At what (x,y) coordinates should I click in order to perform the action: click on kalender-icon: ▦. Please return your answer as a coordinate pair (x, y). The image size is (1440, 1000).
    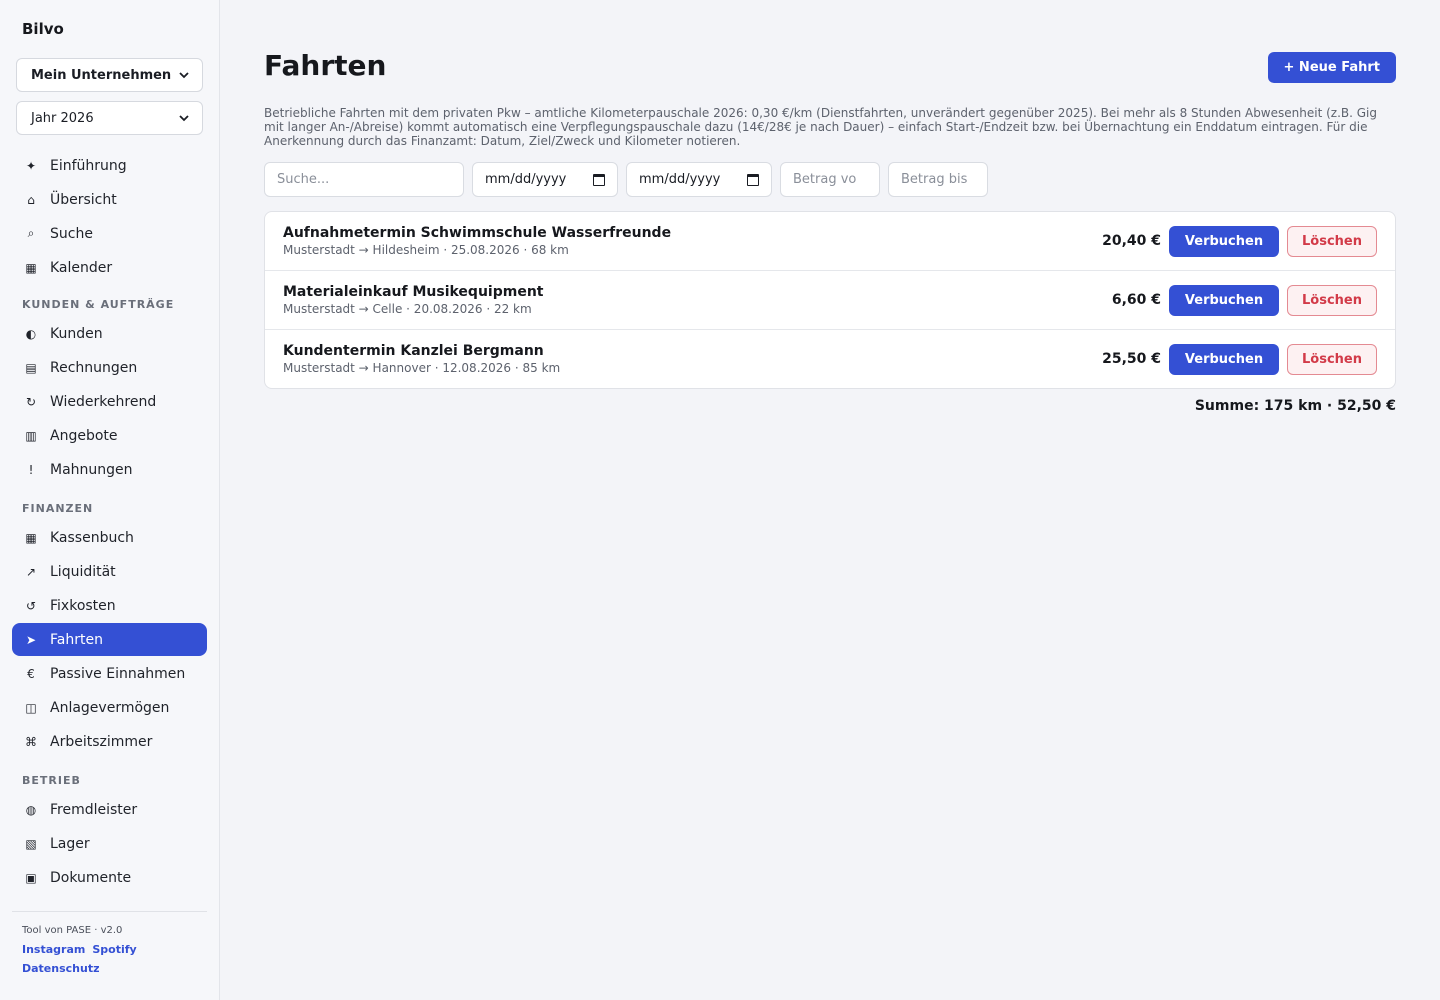
    Looking at the image, I should click on (31, 267).